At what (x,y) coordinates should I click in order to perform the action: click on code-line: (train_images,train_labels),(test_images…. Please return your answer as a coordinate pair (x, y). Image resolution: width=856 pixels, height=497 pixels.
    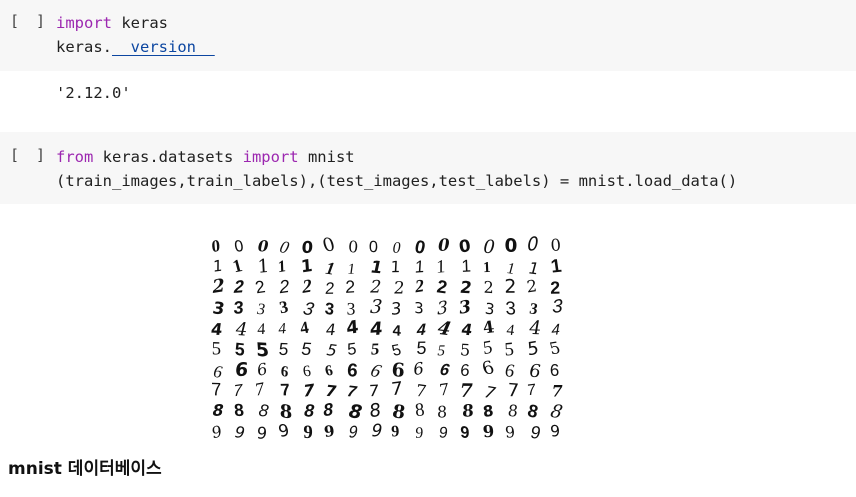
    Looking at the image, I should click on (396, 181).